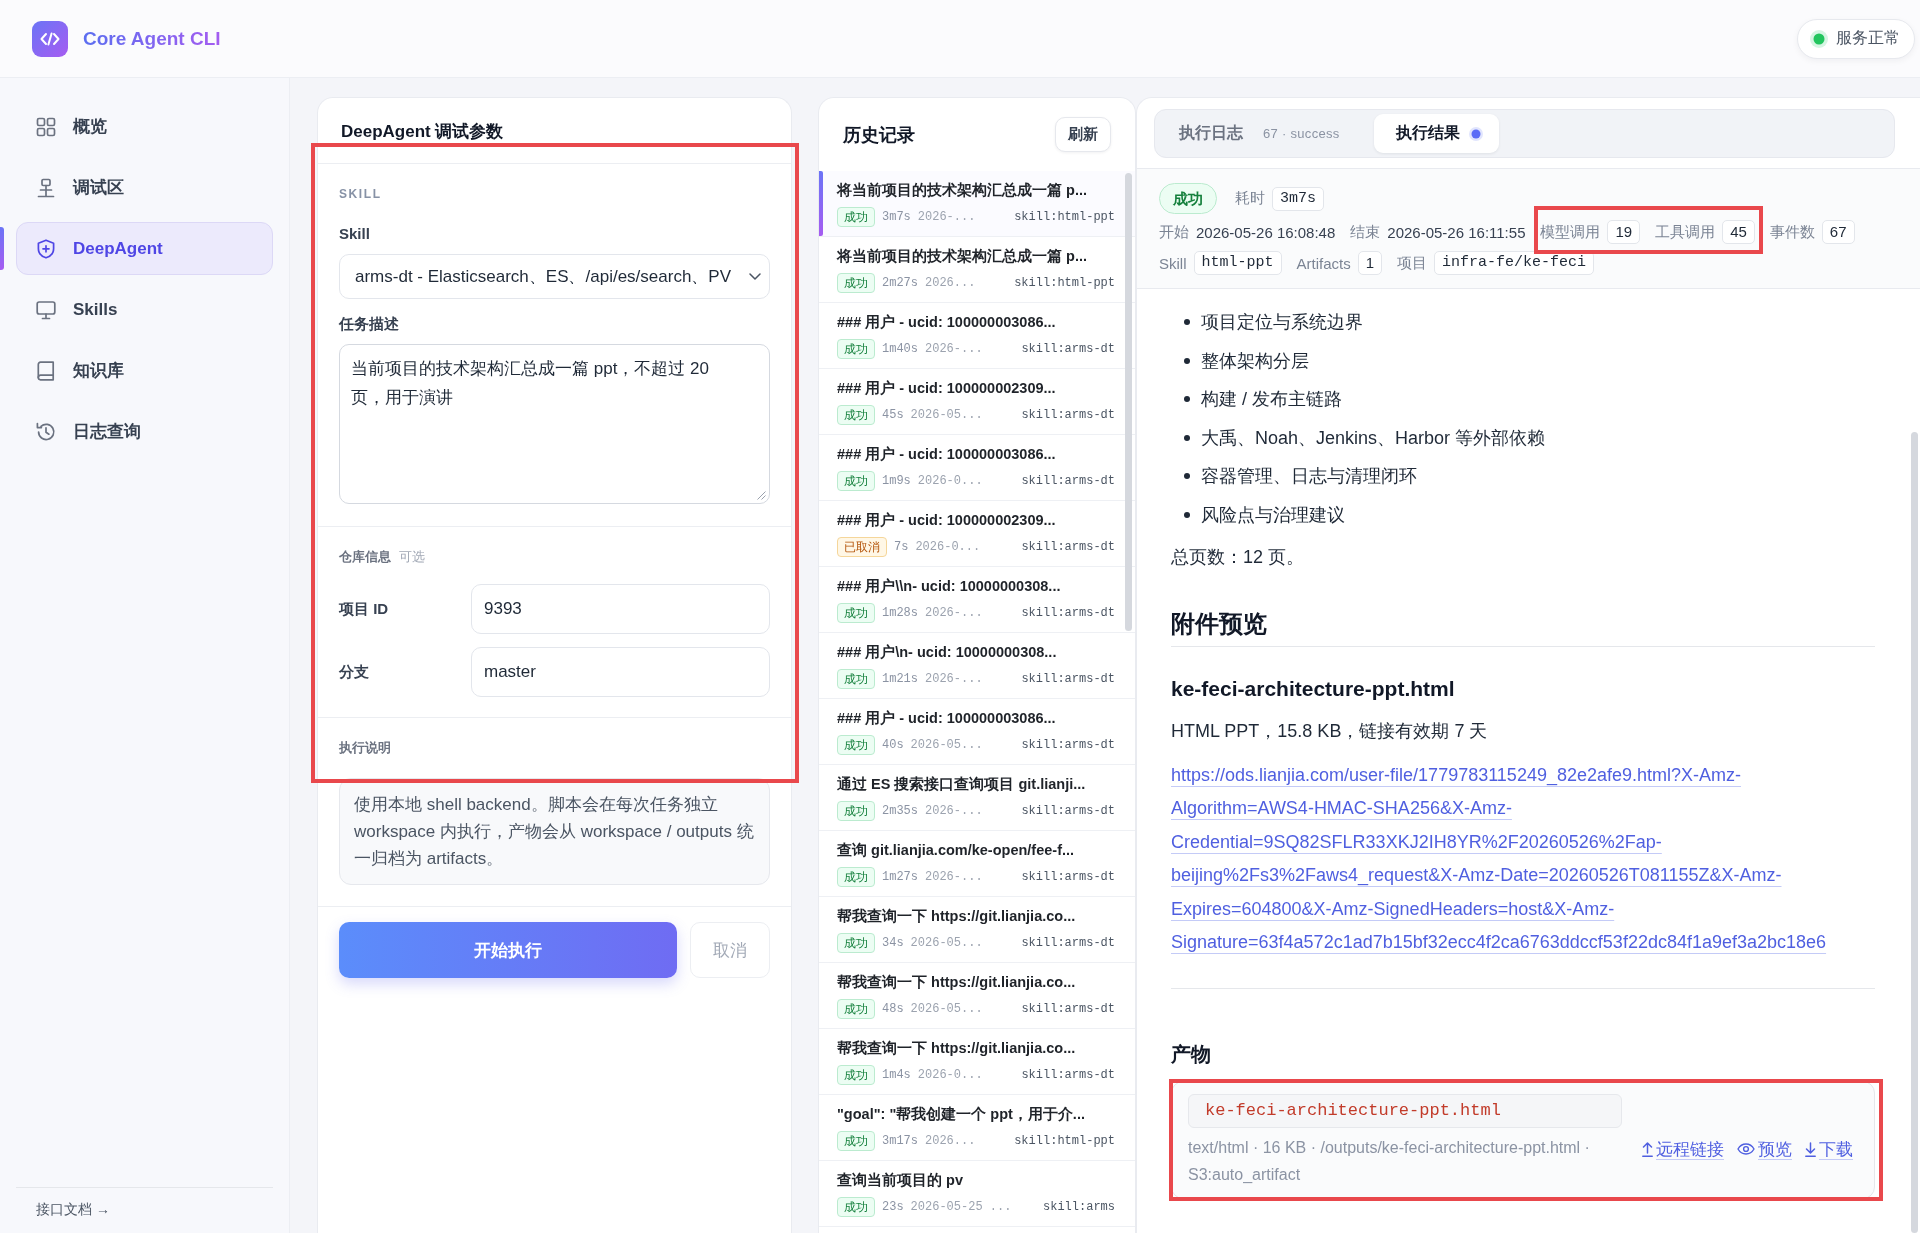 This screenshot has width=1920, height=1233. Describe the element at coordinates (144, 126) in the screenshot. I see `nav-item: 概览` at that location.